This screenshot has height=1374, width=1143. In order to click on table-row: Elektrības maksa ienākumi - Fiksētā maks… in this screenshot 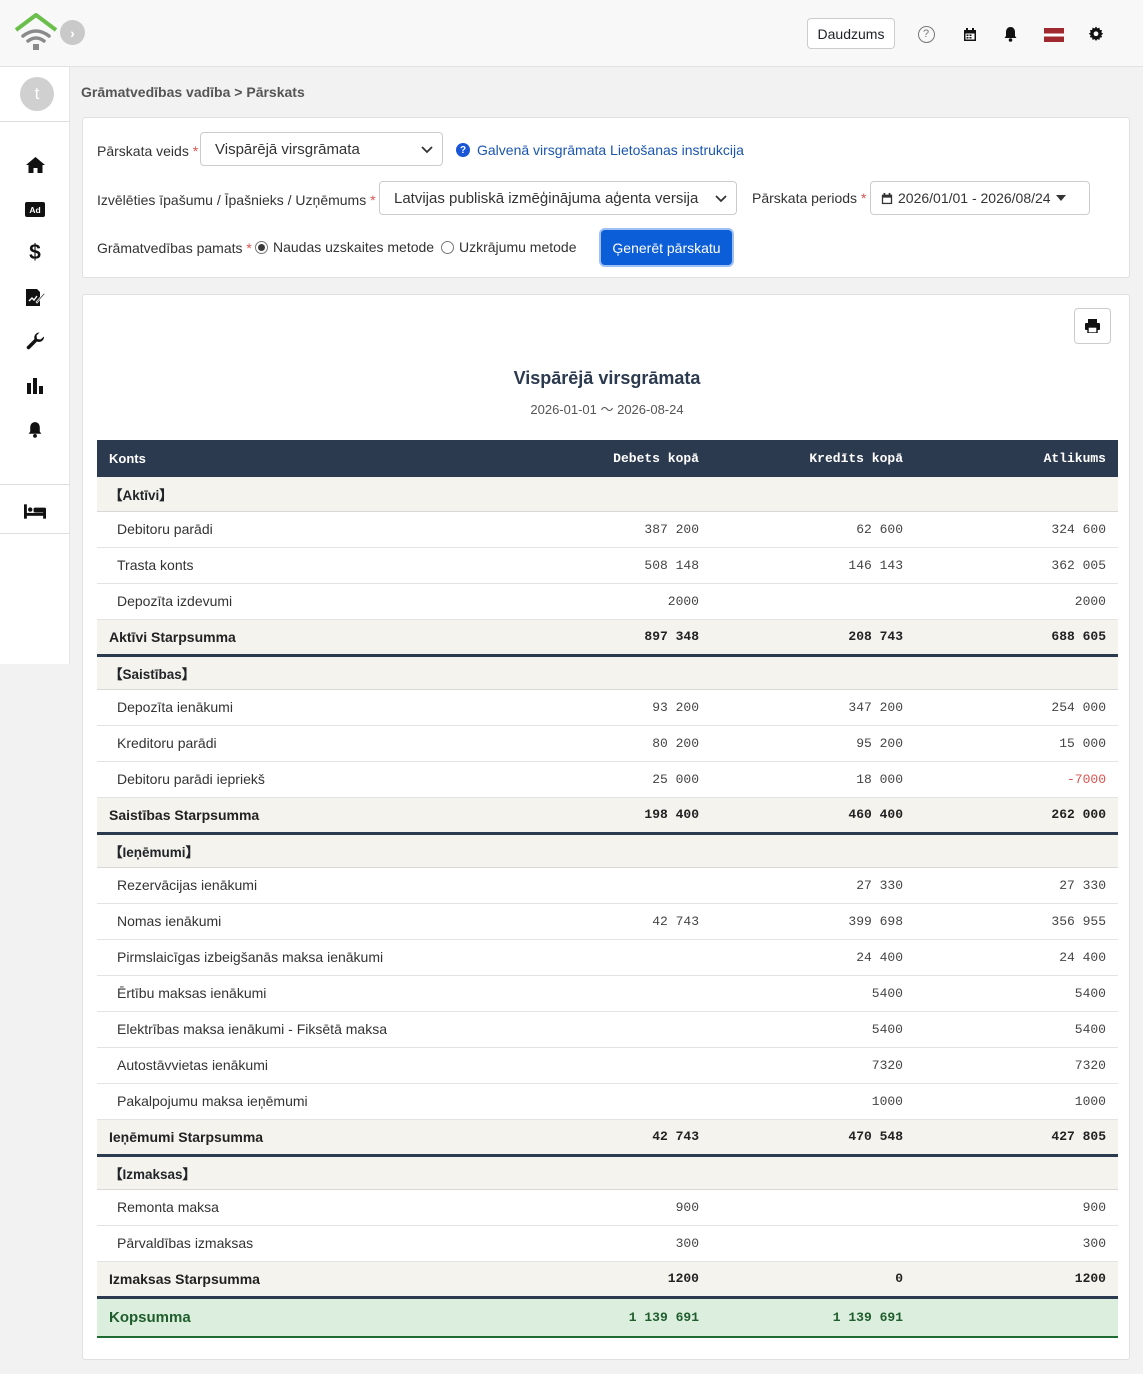, I will do `click(607, 1029)`.